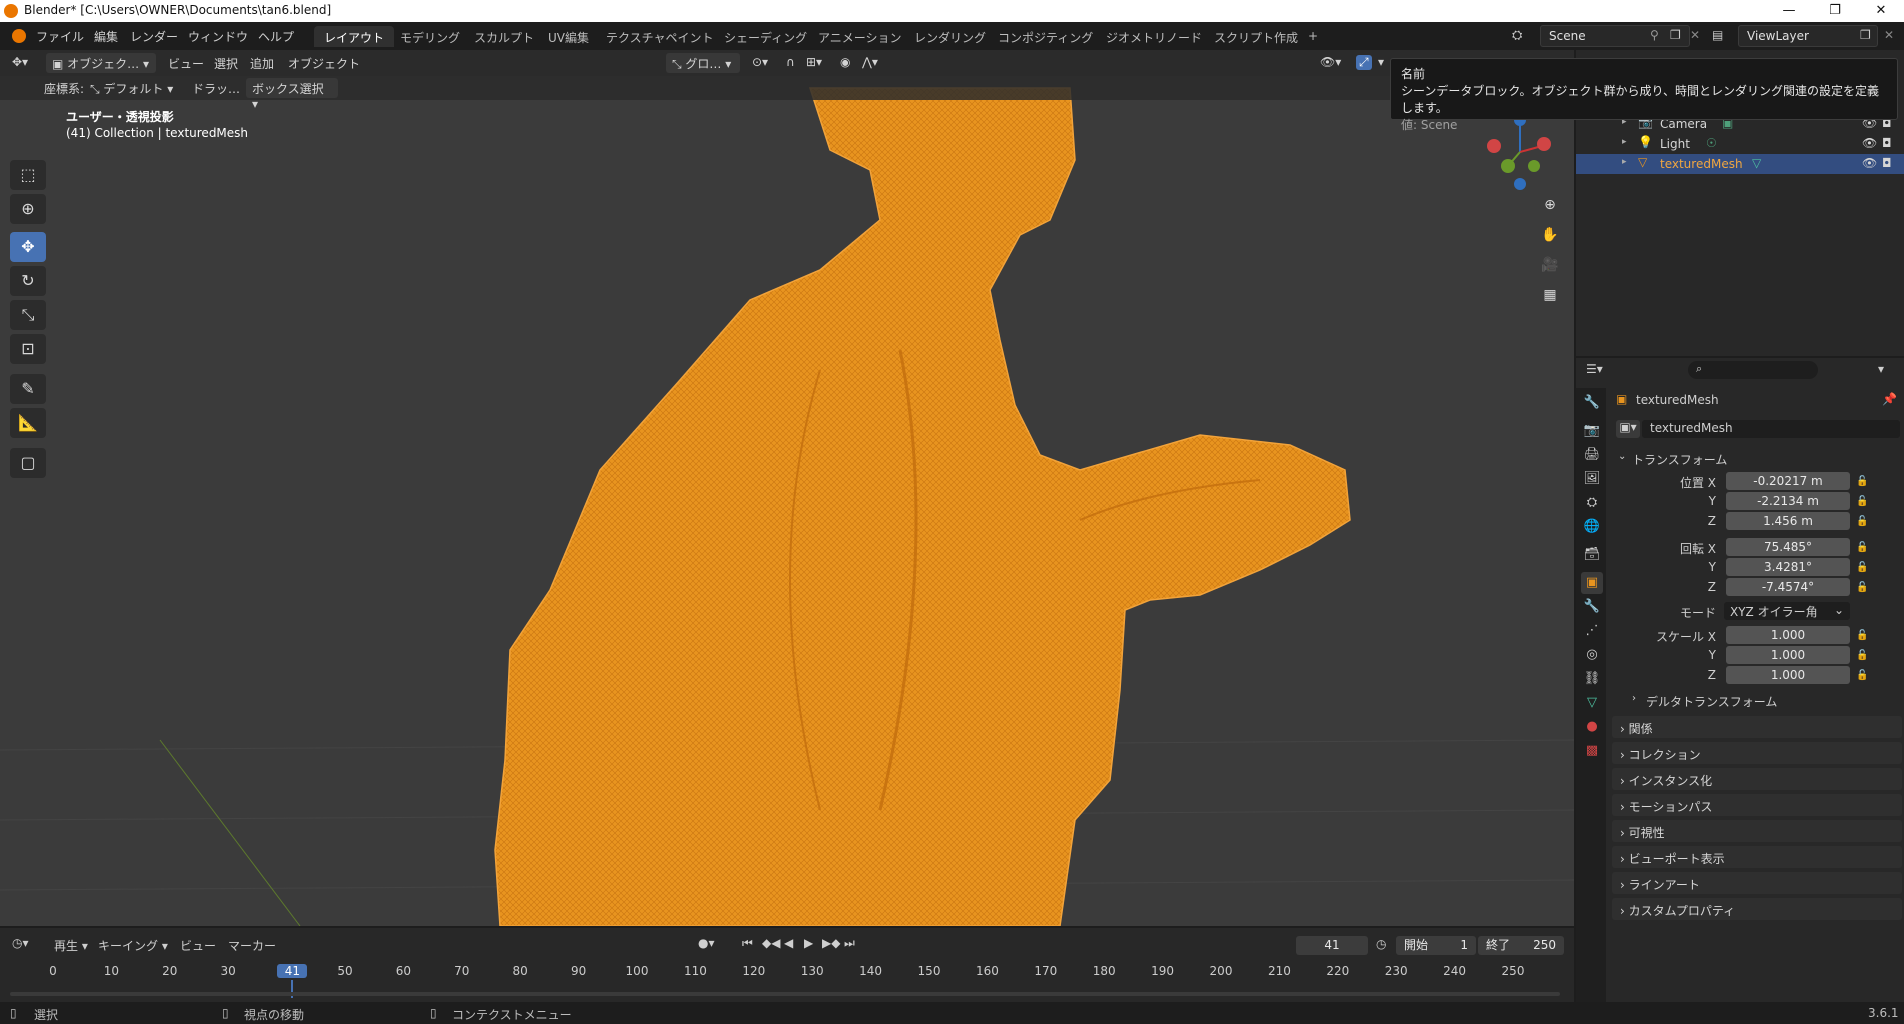 Image resolution: width=1904 pixels, height=1024 pixels. What do you see at coordinates (1592, 727) in the screenshot?
I see `material-tab-icon: ●` at bounding box center [1592, 727].